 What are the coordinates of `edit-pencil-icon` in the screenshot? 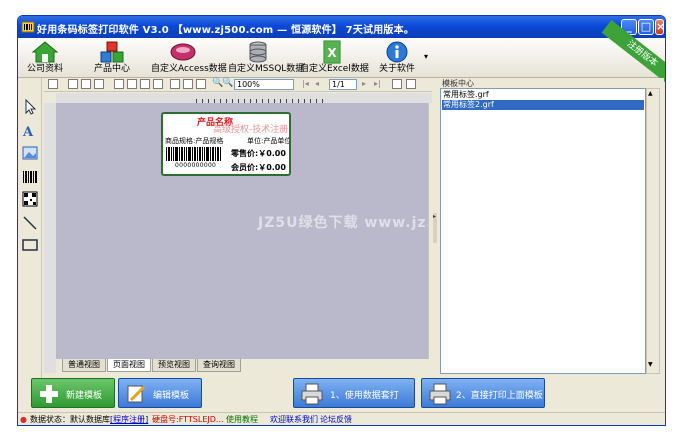 It's located at (136, 394).